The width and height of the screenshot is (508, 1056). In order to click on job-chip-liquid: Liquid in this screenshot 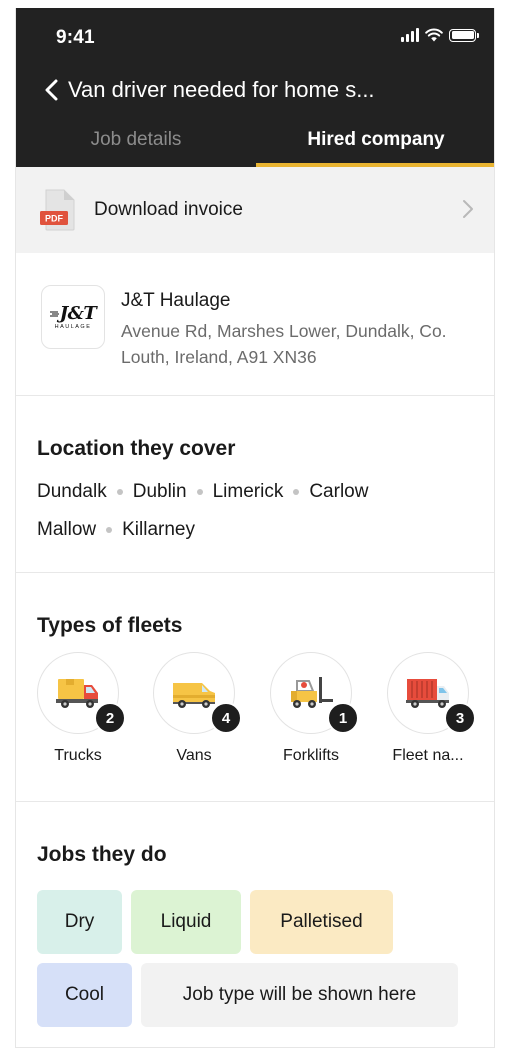, I will do `click(186, 922)`.